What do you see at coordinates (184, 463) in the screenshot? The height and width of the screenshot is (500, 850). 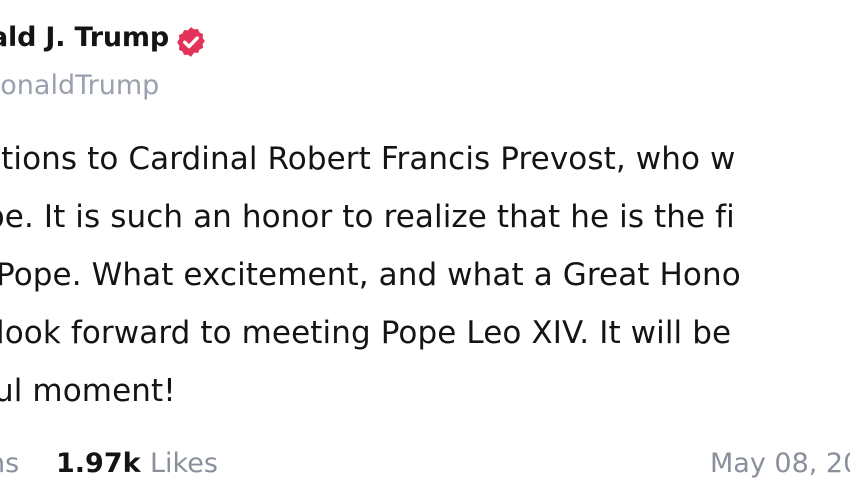 I see `likes-label: Likes` at bounding box center [184, 463].